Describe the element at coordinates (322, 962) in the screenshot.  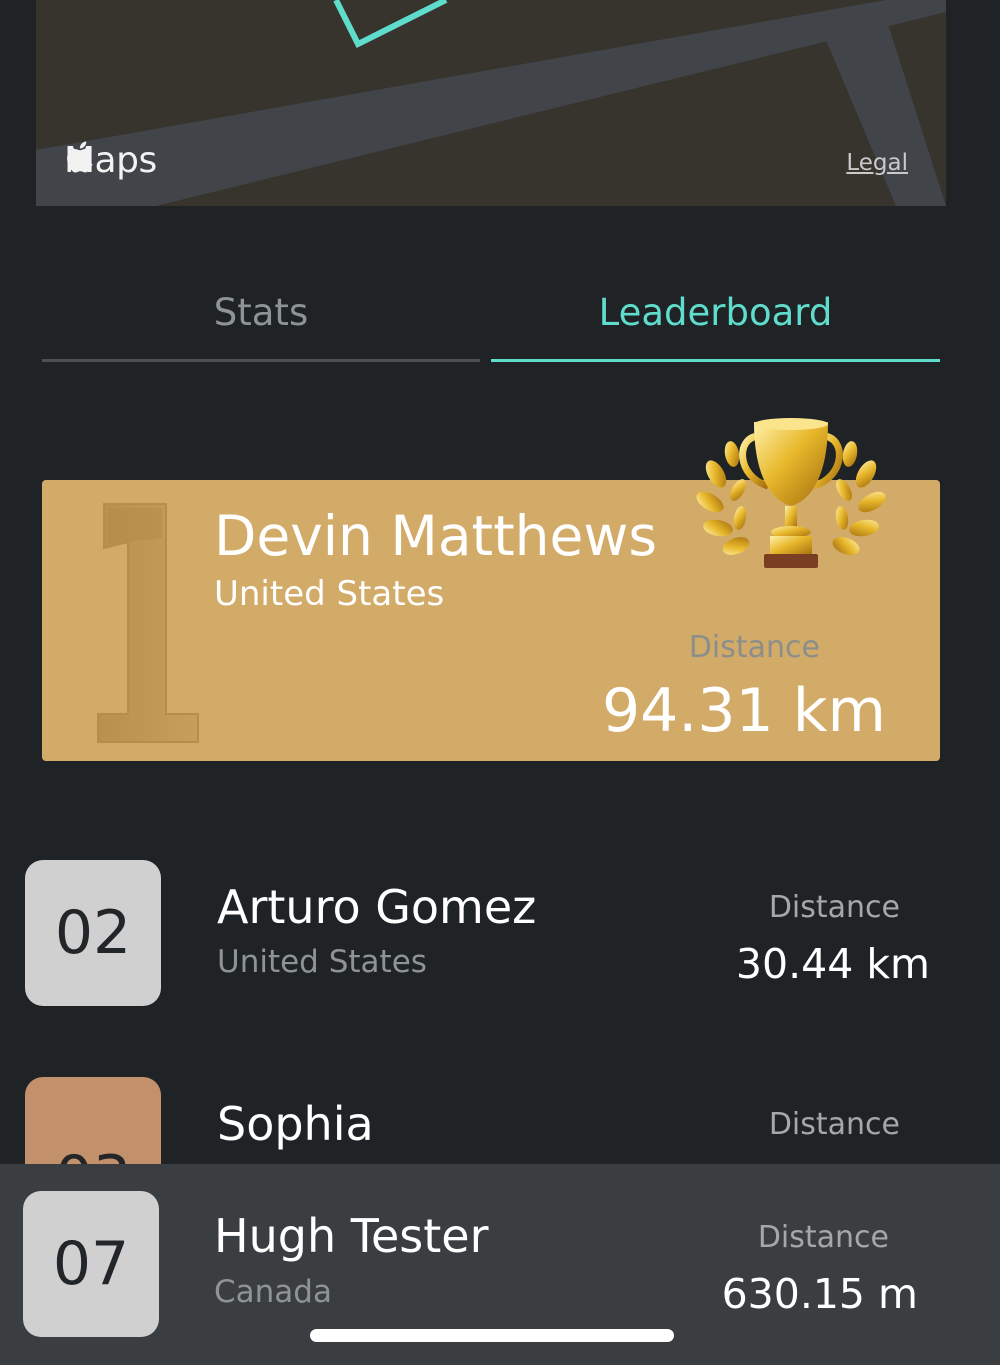
I see `runner-country: United States` at that location.